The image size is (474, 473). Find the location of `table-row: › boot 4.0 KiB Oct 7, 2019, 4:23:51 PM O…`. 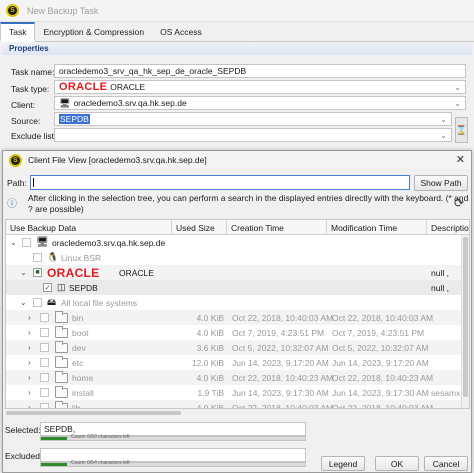

table-row: › boot 4.0 KiB Oct 7, 2019, 4:23:51 PM O… is located at coordinates (237, 332).